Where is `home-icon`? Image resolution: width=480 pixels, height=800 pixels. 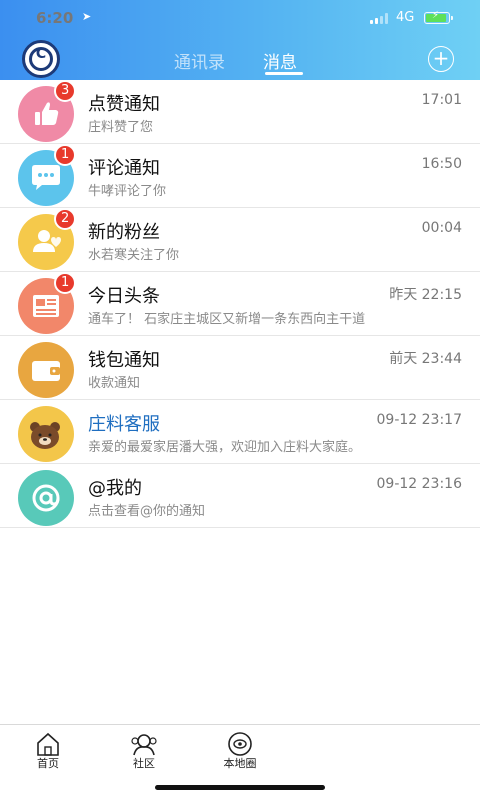 home-icon is located at coordinates (48, 744).